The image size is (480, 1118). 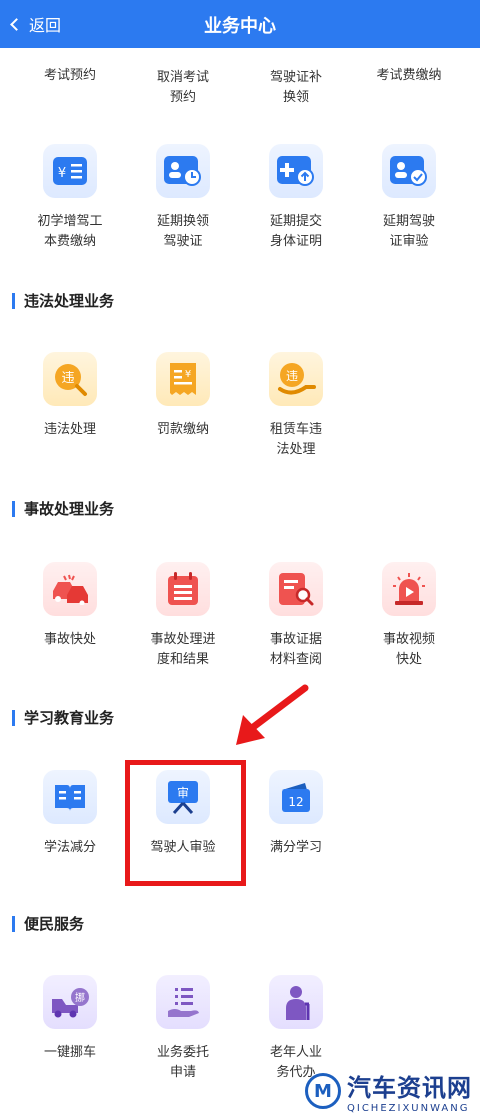 I want to click on move-car-item: 挪 一键挪车, so click(x=70, y=1019).